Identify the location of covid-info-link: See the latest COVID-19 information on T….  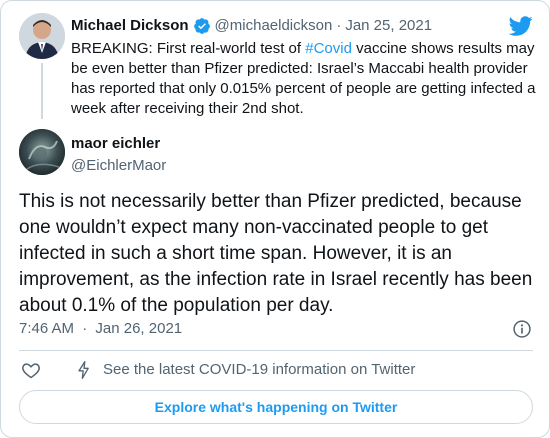
(259, 370).